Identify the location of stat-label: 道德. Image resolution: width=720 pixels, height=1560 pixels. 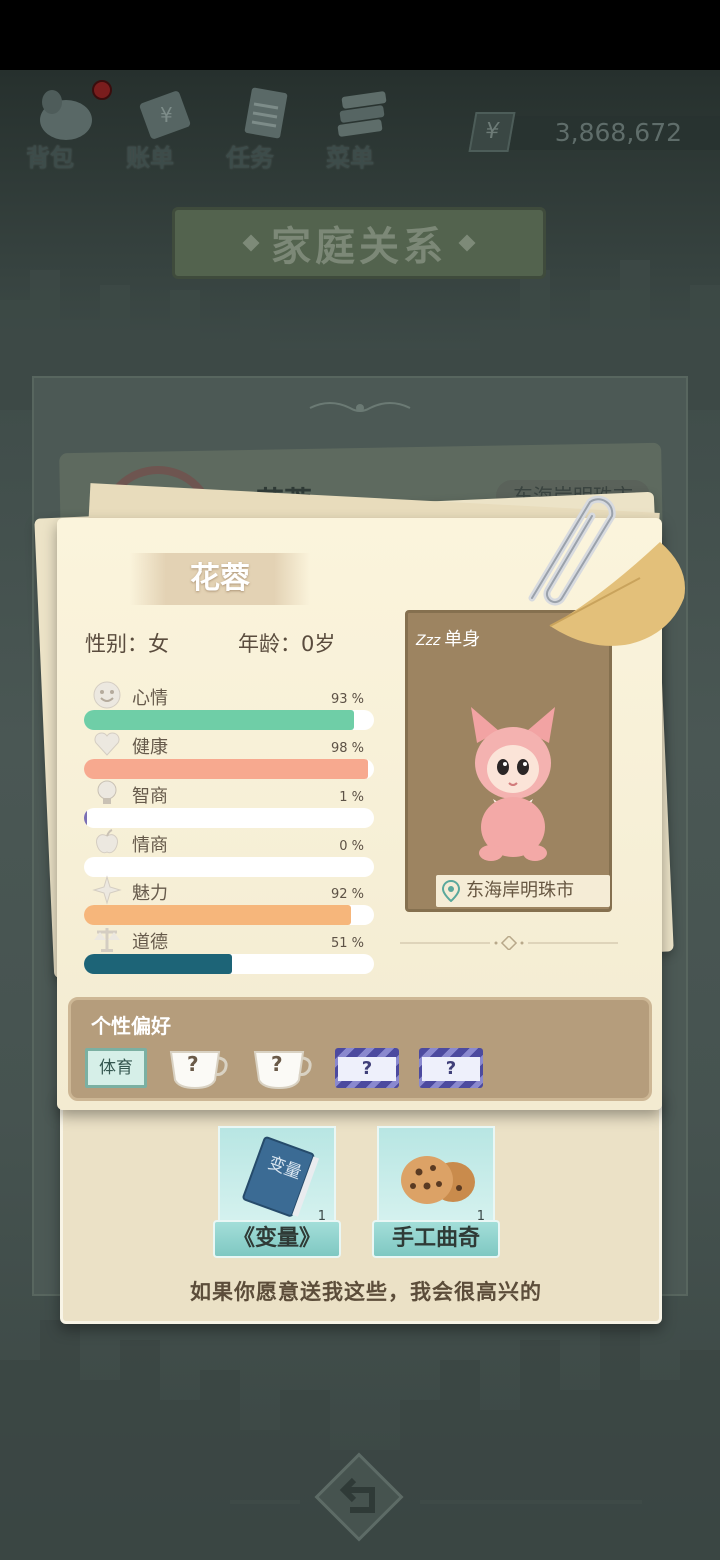
(150, 942).